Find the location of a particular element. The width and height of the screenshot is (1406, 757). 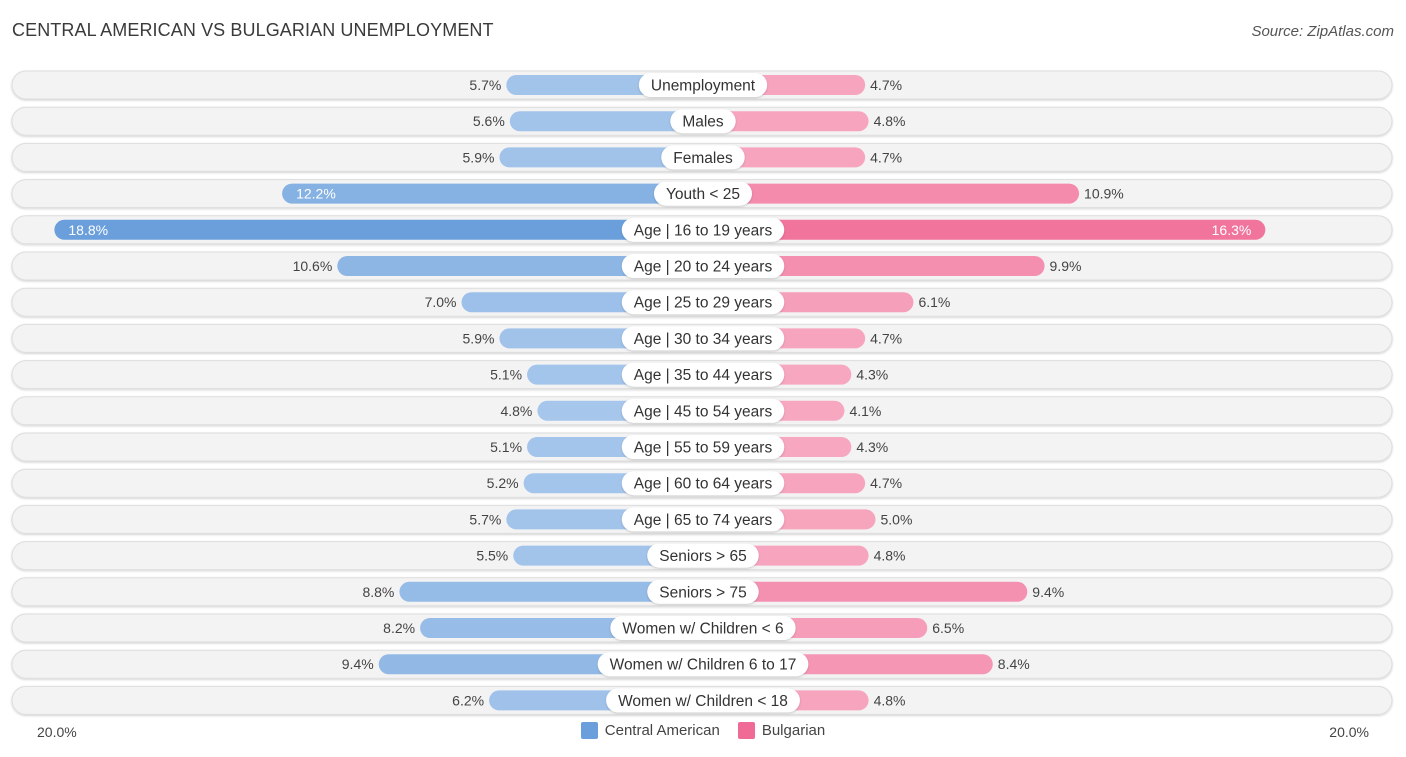

chart-row: 8.2% 6.5% Women w/ Children < 6 is located at coordinates (702, 628).